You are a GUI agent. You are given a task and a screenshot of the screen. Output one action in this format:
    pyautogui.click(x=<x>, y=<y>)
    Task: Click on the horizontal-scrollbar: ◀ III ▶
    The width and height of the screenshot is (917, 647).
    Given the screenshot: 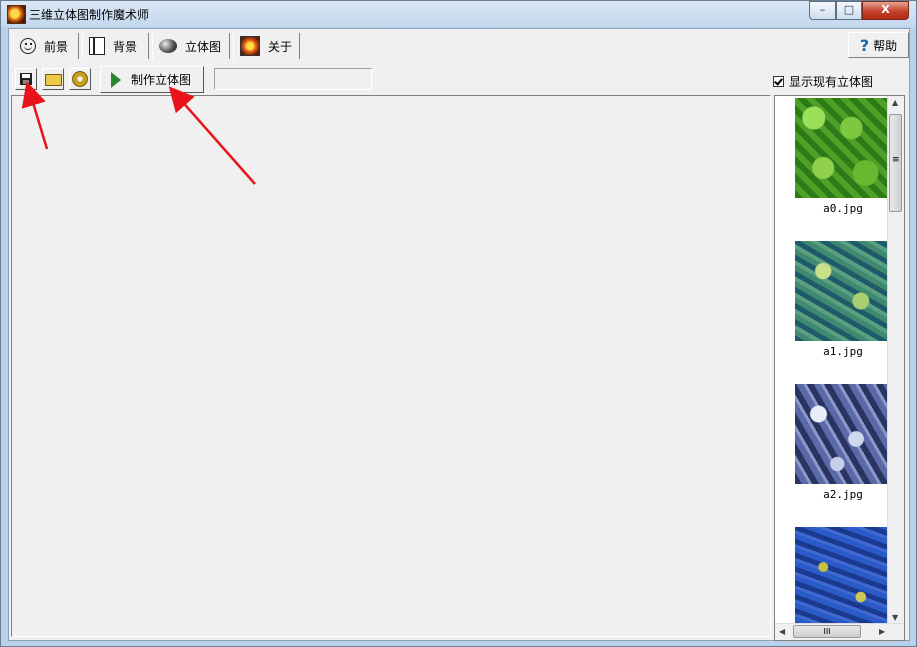 What is the action you would take?
    pyautogui.click(x=839, y=631)
    